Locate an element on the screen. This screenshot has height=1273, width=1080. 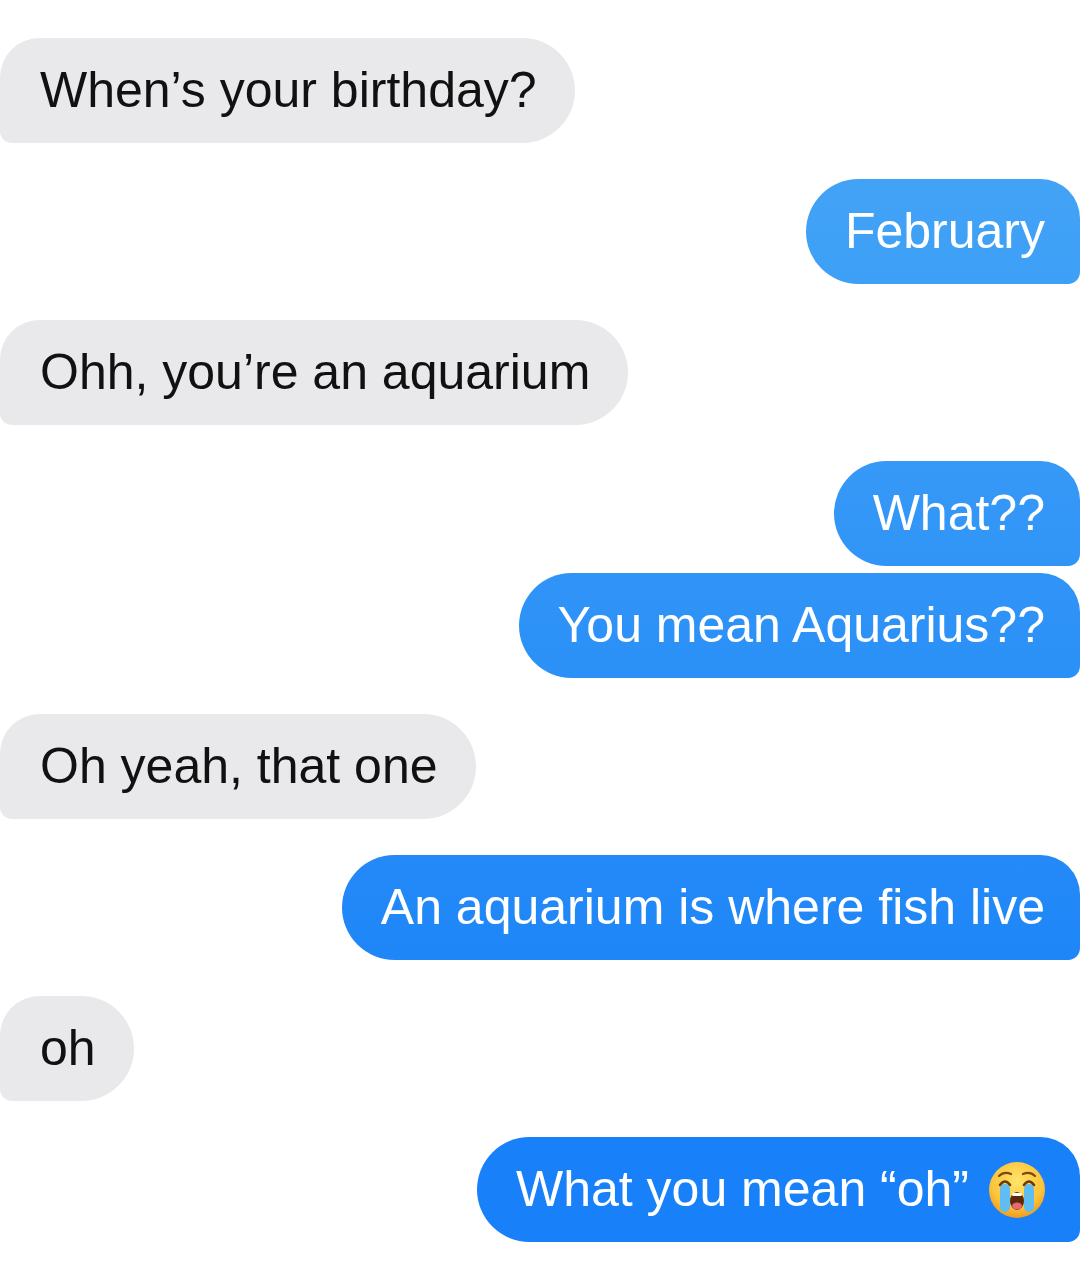
message-text: An aquarium is where fish live is located at coordinates (712, 907).